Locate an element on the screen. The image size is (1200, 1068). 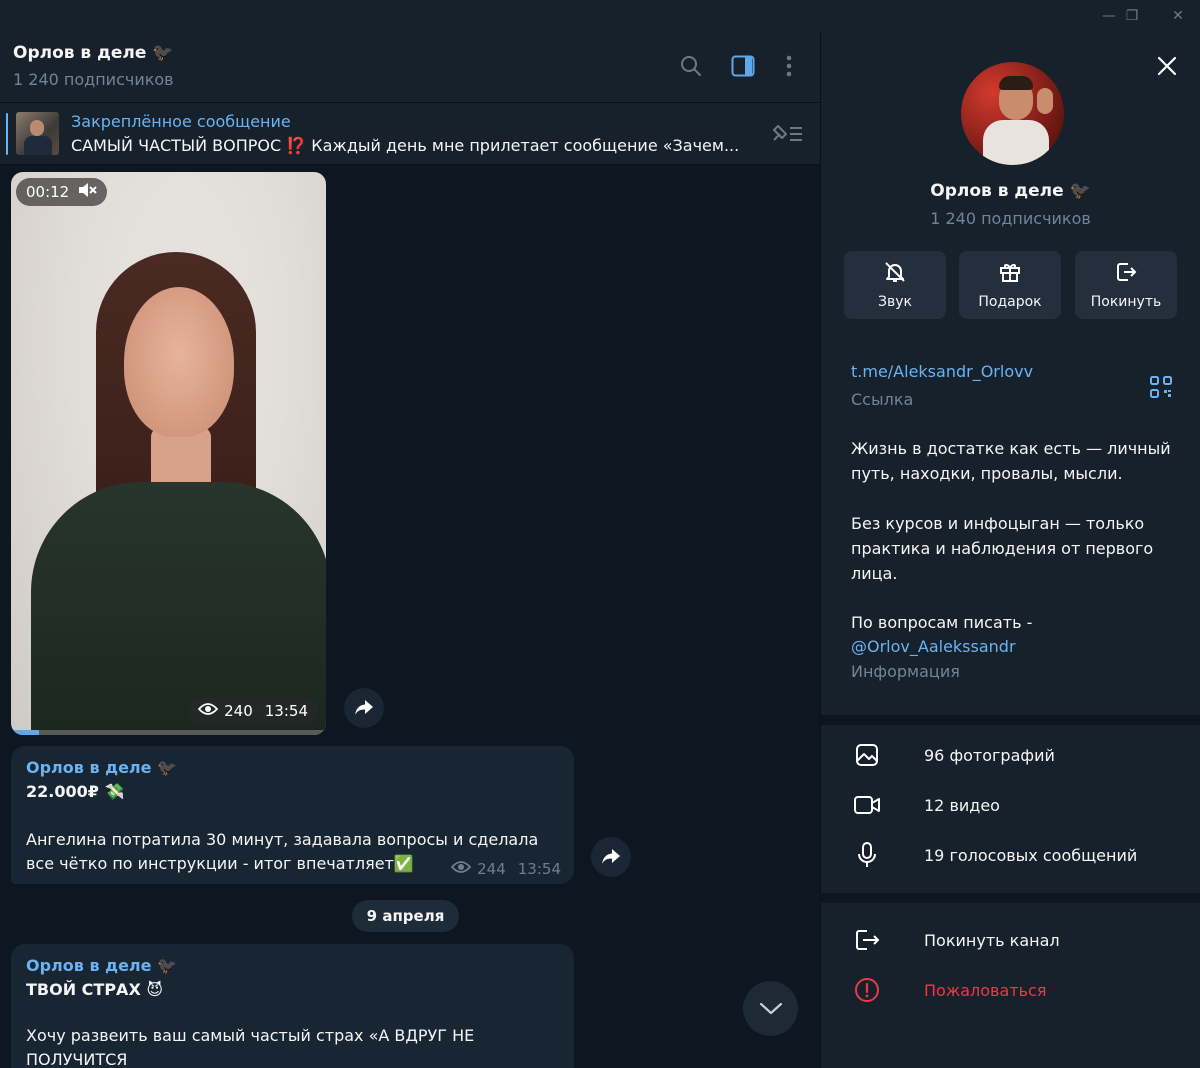
post-headline: ТВОЙ СТРАХ 😈 is located at coordinates (95, 989).